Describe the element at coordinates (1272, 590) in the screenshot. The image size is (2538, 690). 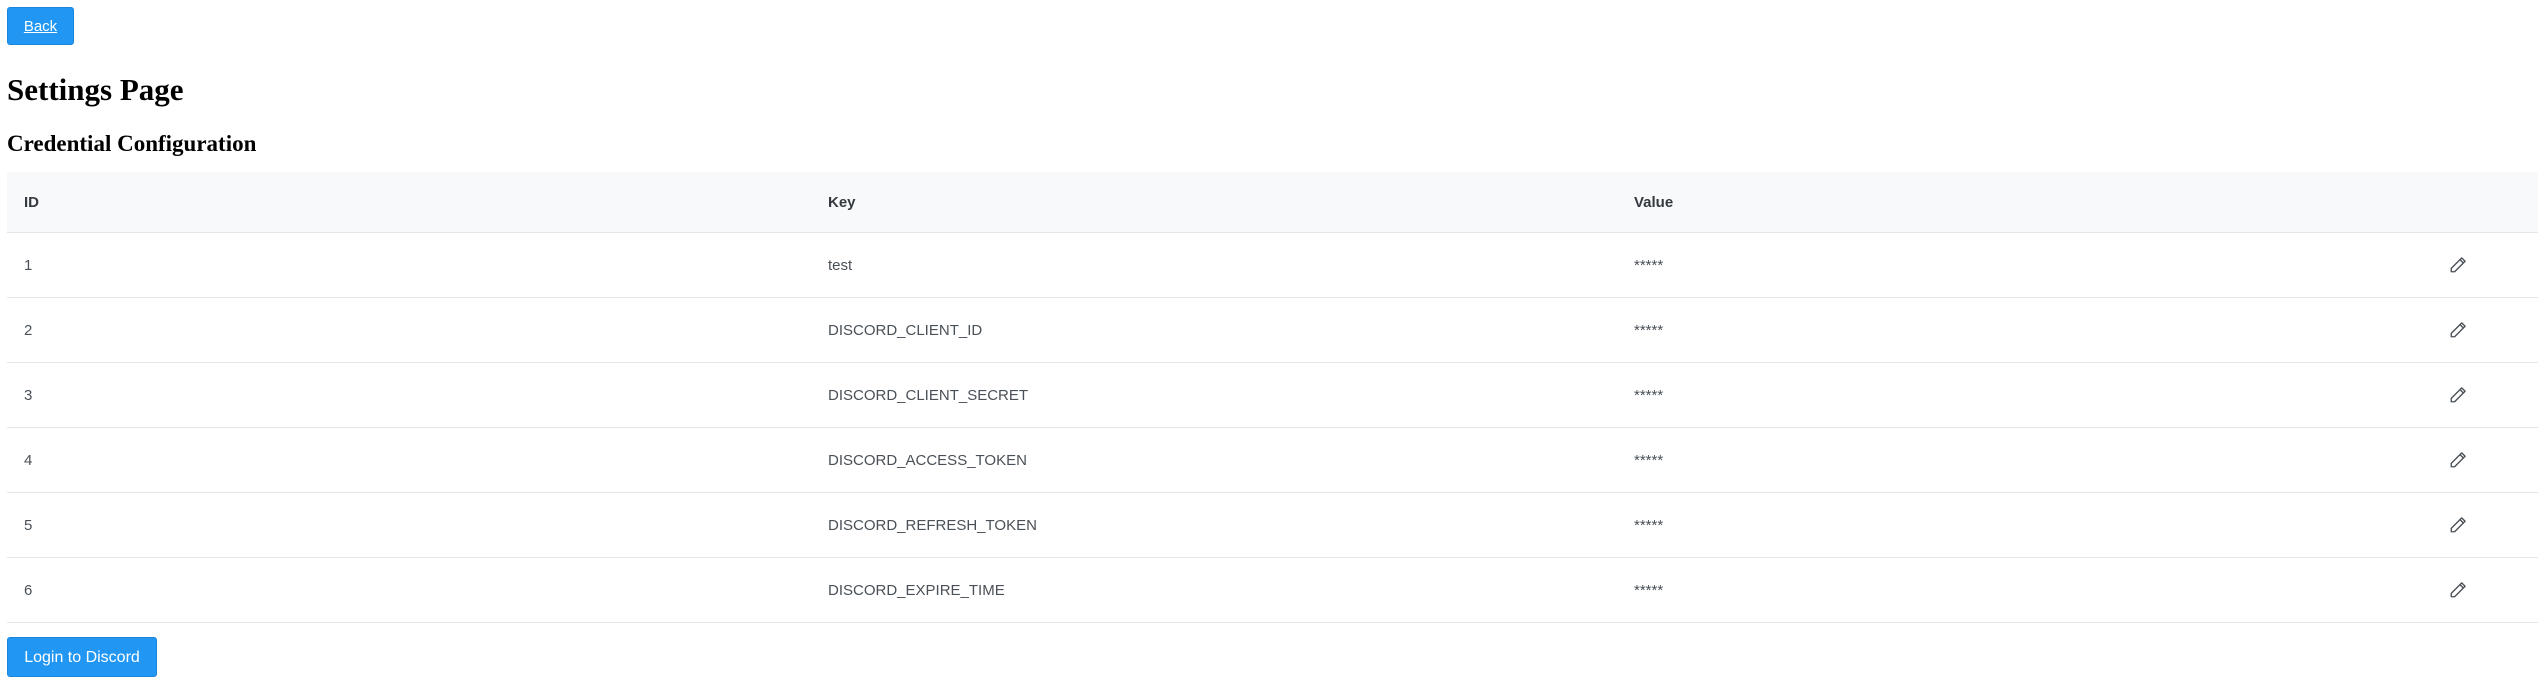
I see `table-row: 6 DISCORD_EXPIRE_TIME *****` at that location.